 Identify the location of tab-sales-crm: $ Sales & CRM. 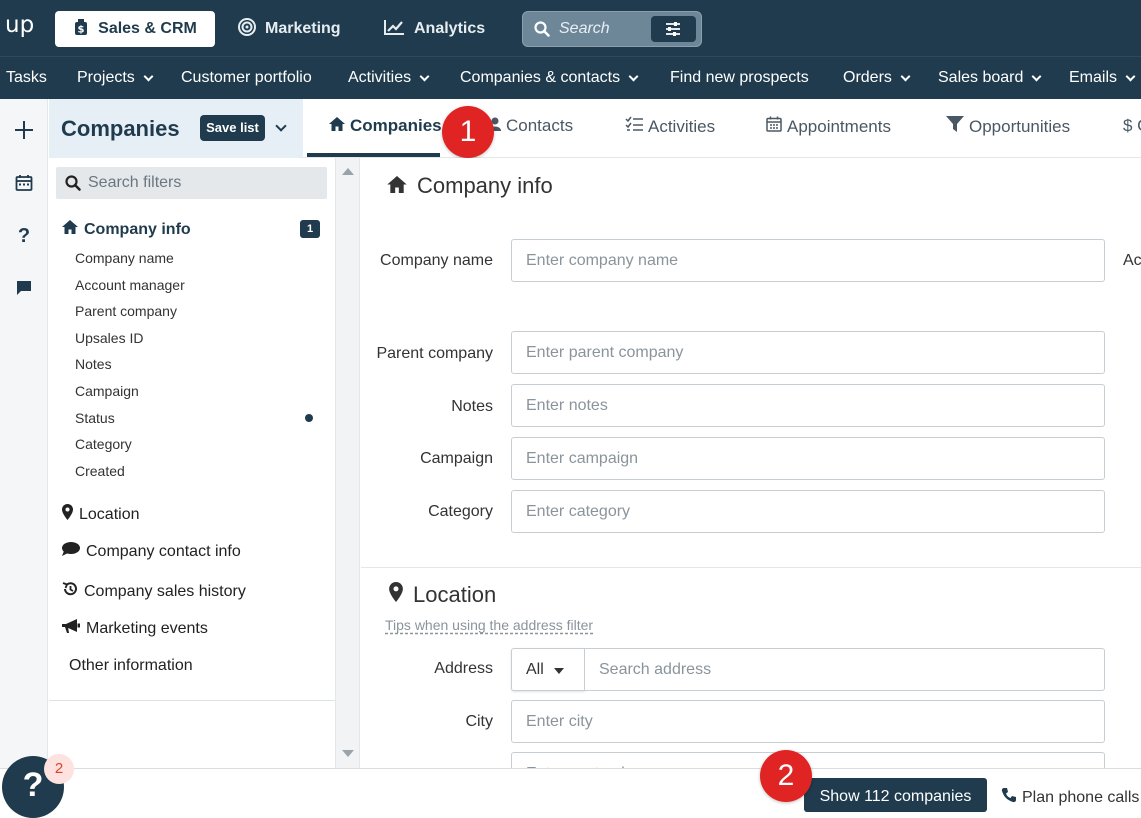
(135, 29).